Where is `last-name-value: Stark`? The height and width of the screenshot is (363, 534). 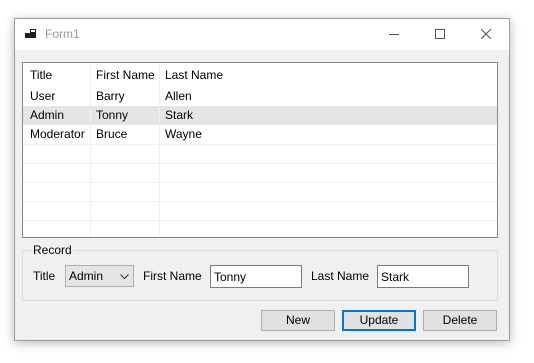 last-name-value: Stark is located at coordinates (395, 277).